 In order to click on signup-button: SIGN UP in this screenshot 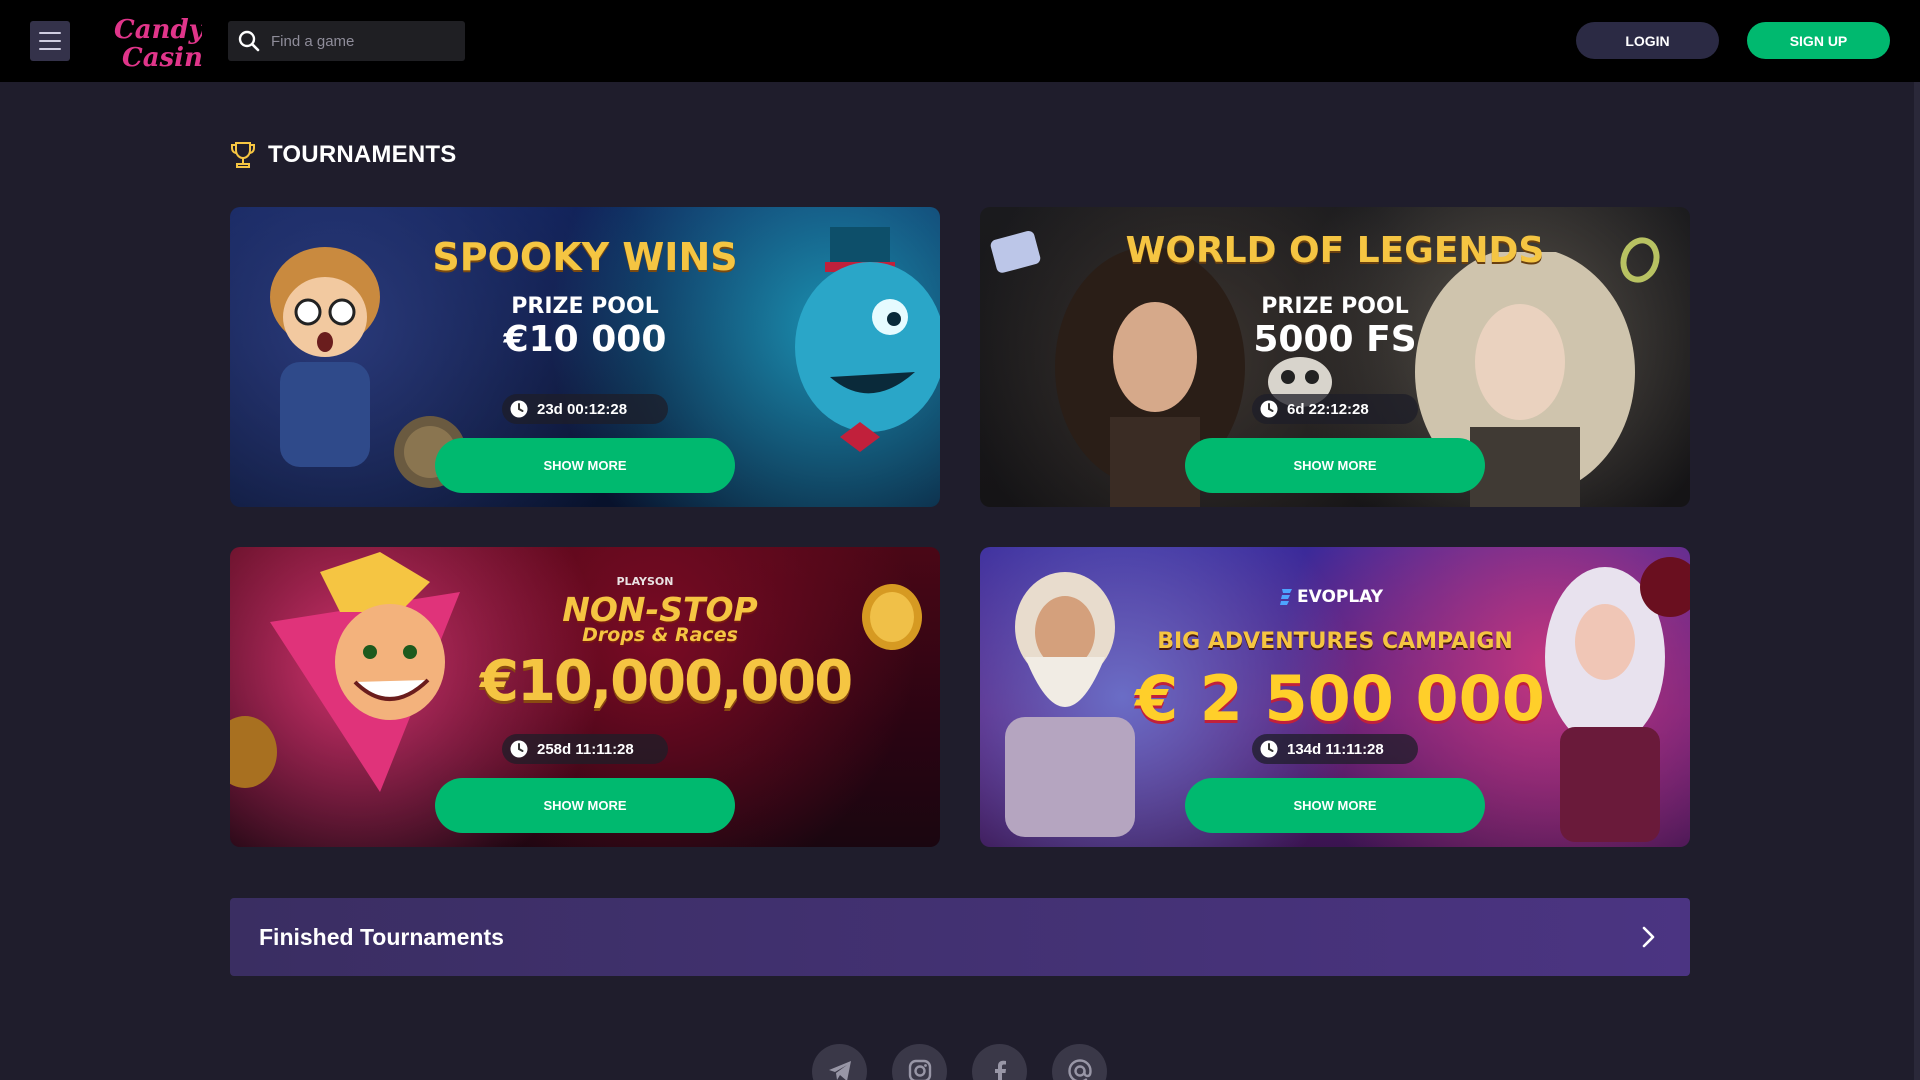, I will do `click(1818, 40)`.